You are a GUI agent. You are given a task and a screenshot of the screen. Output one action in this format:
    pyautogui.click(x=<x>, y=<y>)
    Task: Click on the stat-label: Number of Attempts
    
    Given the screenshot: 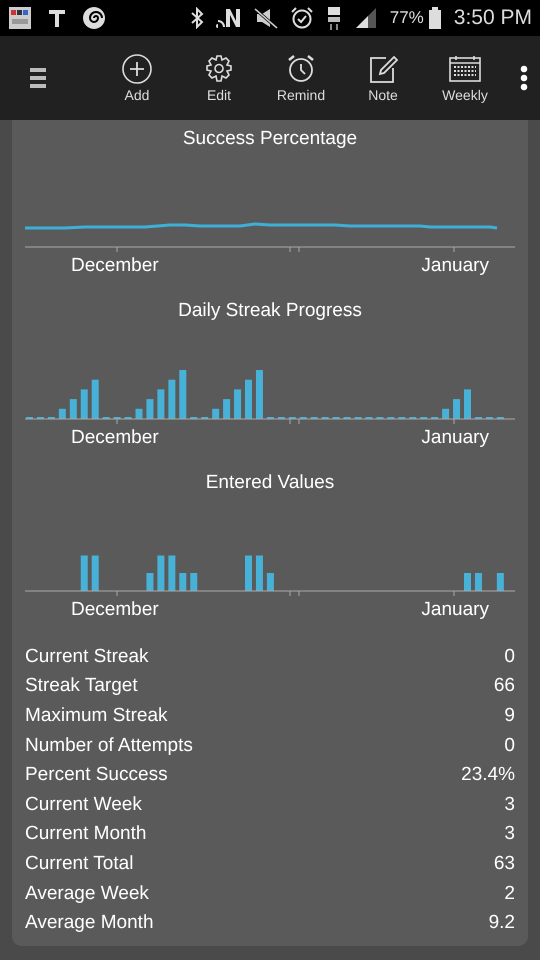 What is the action you would take?
    pyautogui.click(x=109, y=745)
    